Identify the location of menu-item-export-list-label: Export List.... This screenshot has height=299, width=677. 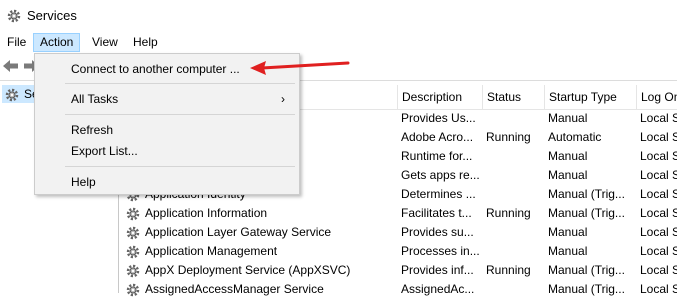
(104, 151).